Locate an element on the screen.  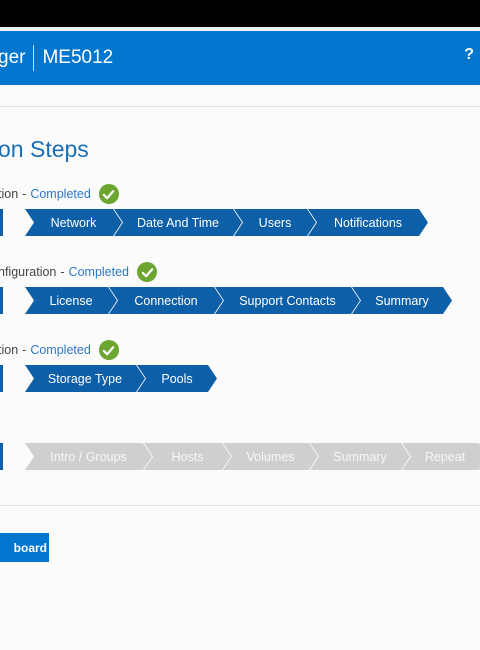
help-icon: ? is located at coordinates (469, 55).